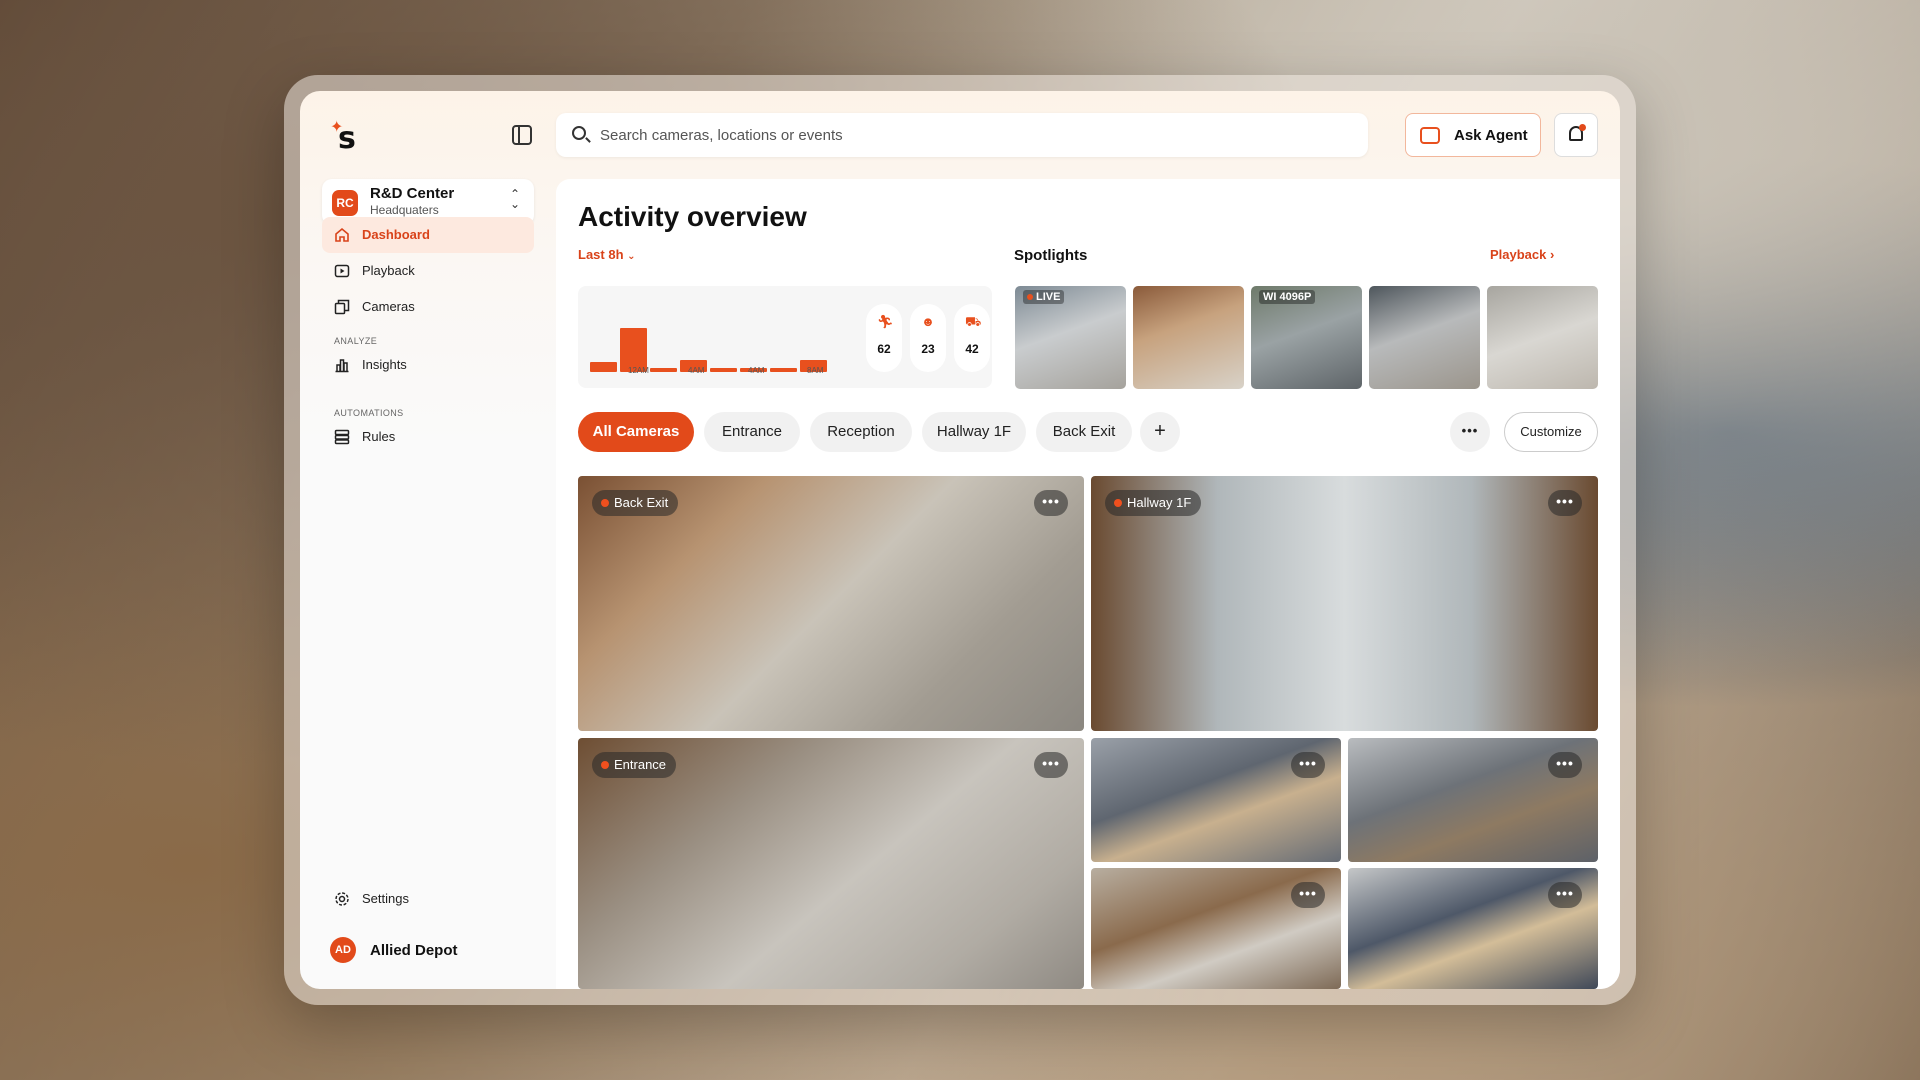  I want to click on home-icon, so click(342, 234).